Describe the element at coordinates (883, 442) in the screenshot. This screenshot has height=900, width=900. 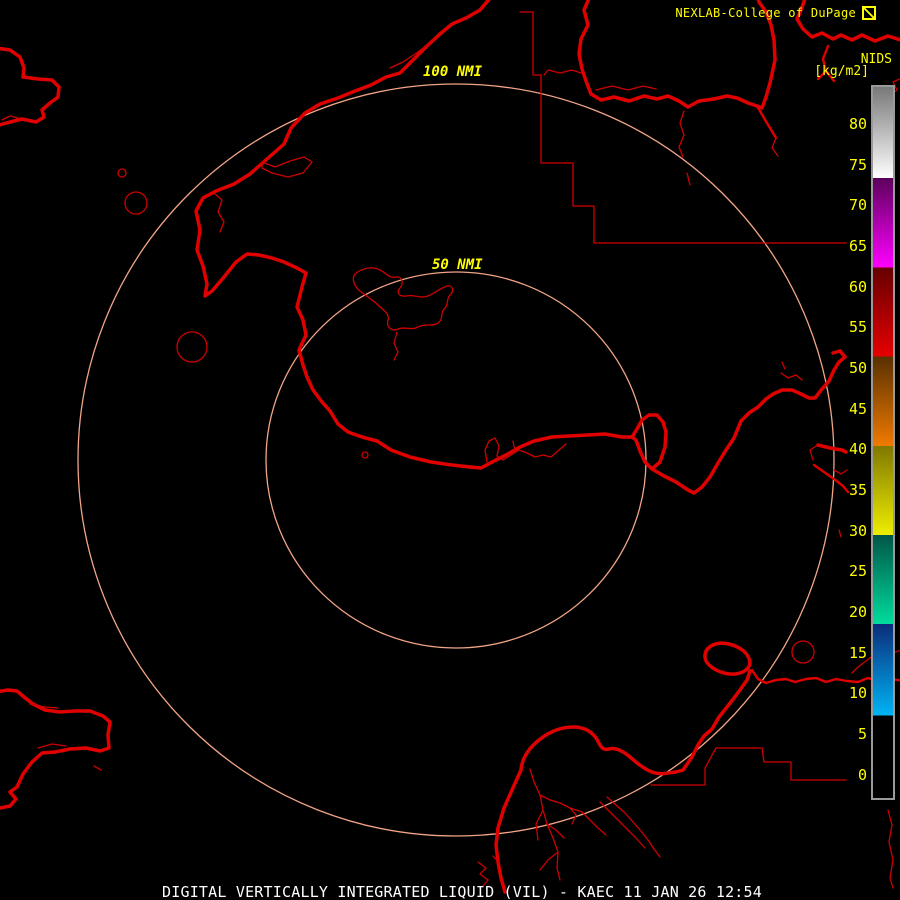
I see `colorbar` at that location.